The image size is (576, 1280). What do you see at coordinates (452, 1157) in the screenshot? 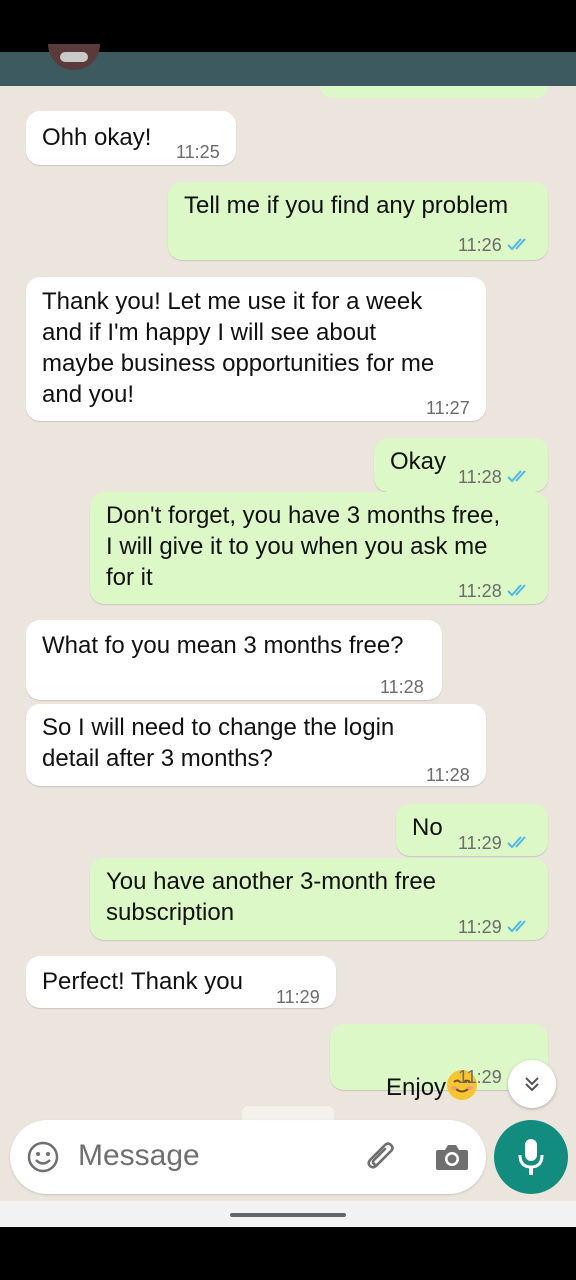
I see `camera-icon` at bounding box center [452, 1157].